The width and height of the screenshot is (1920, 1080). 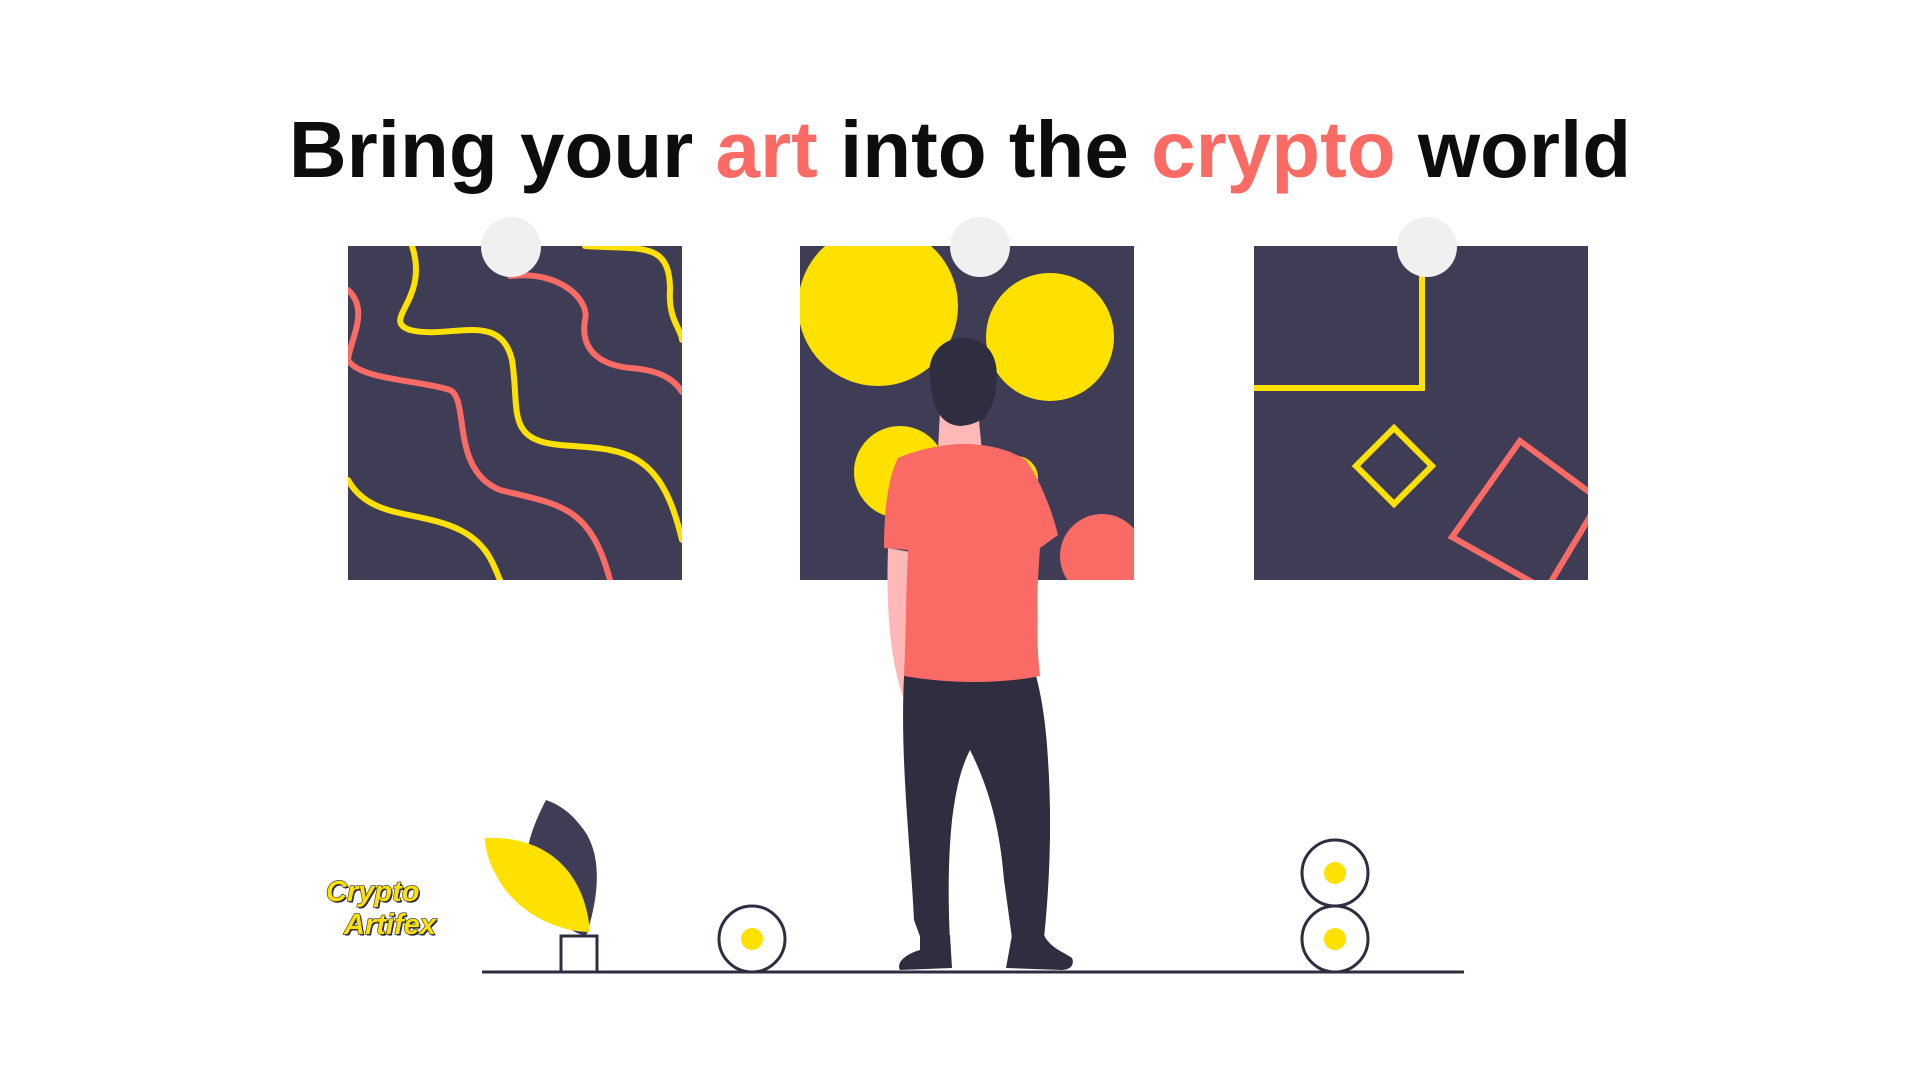 I want to click on logo-line-1: Crypto, so click(x=372, y=891).